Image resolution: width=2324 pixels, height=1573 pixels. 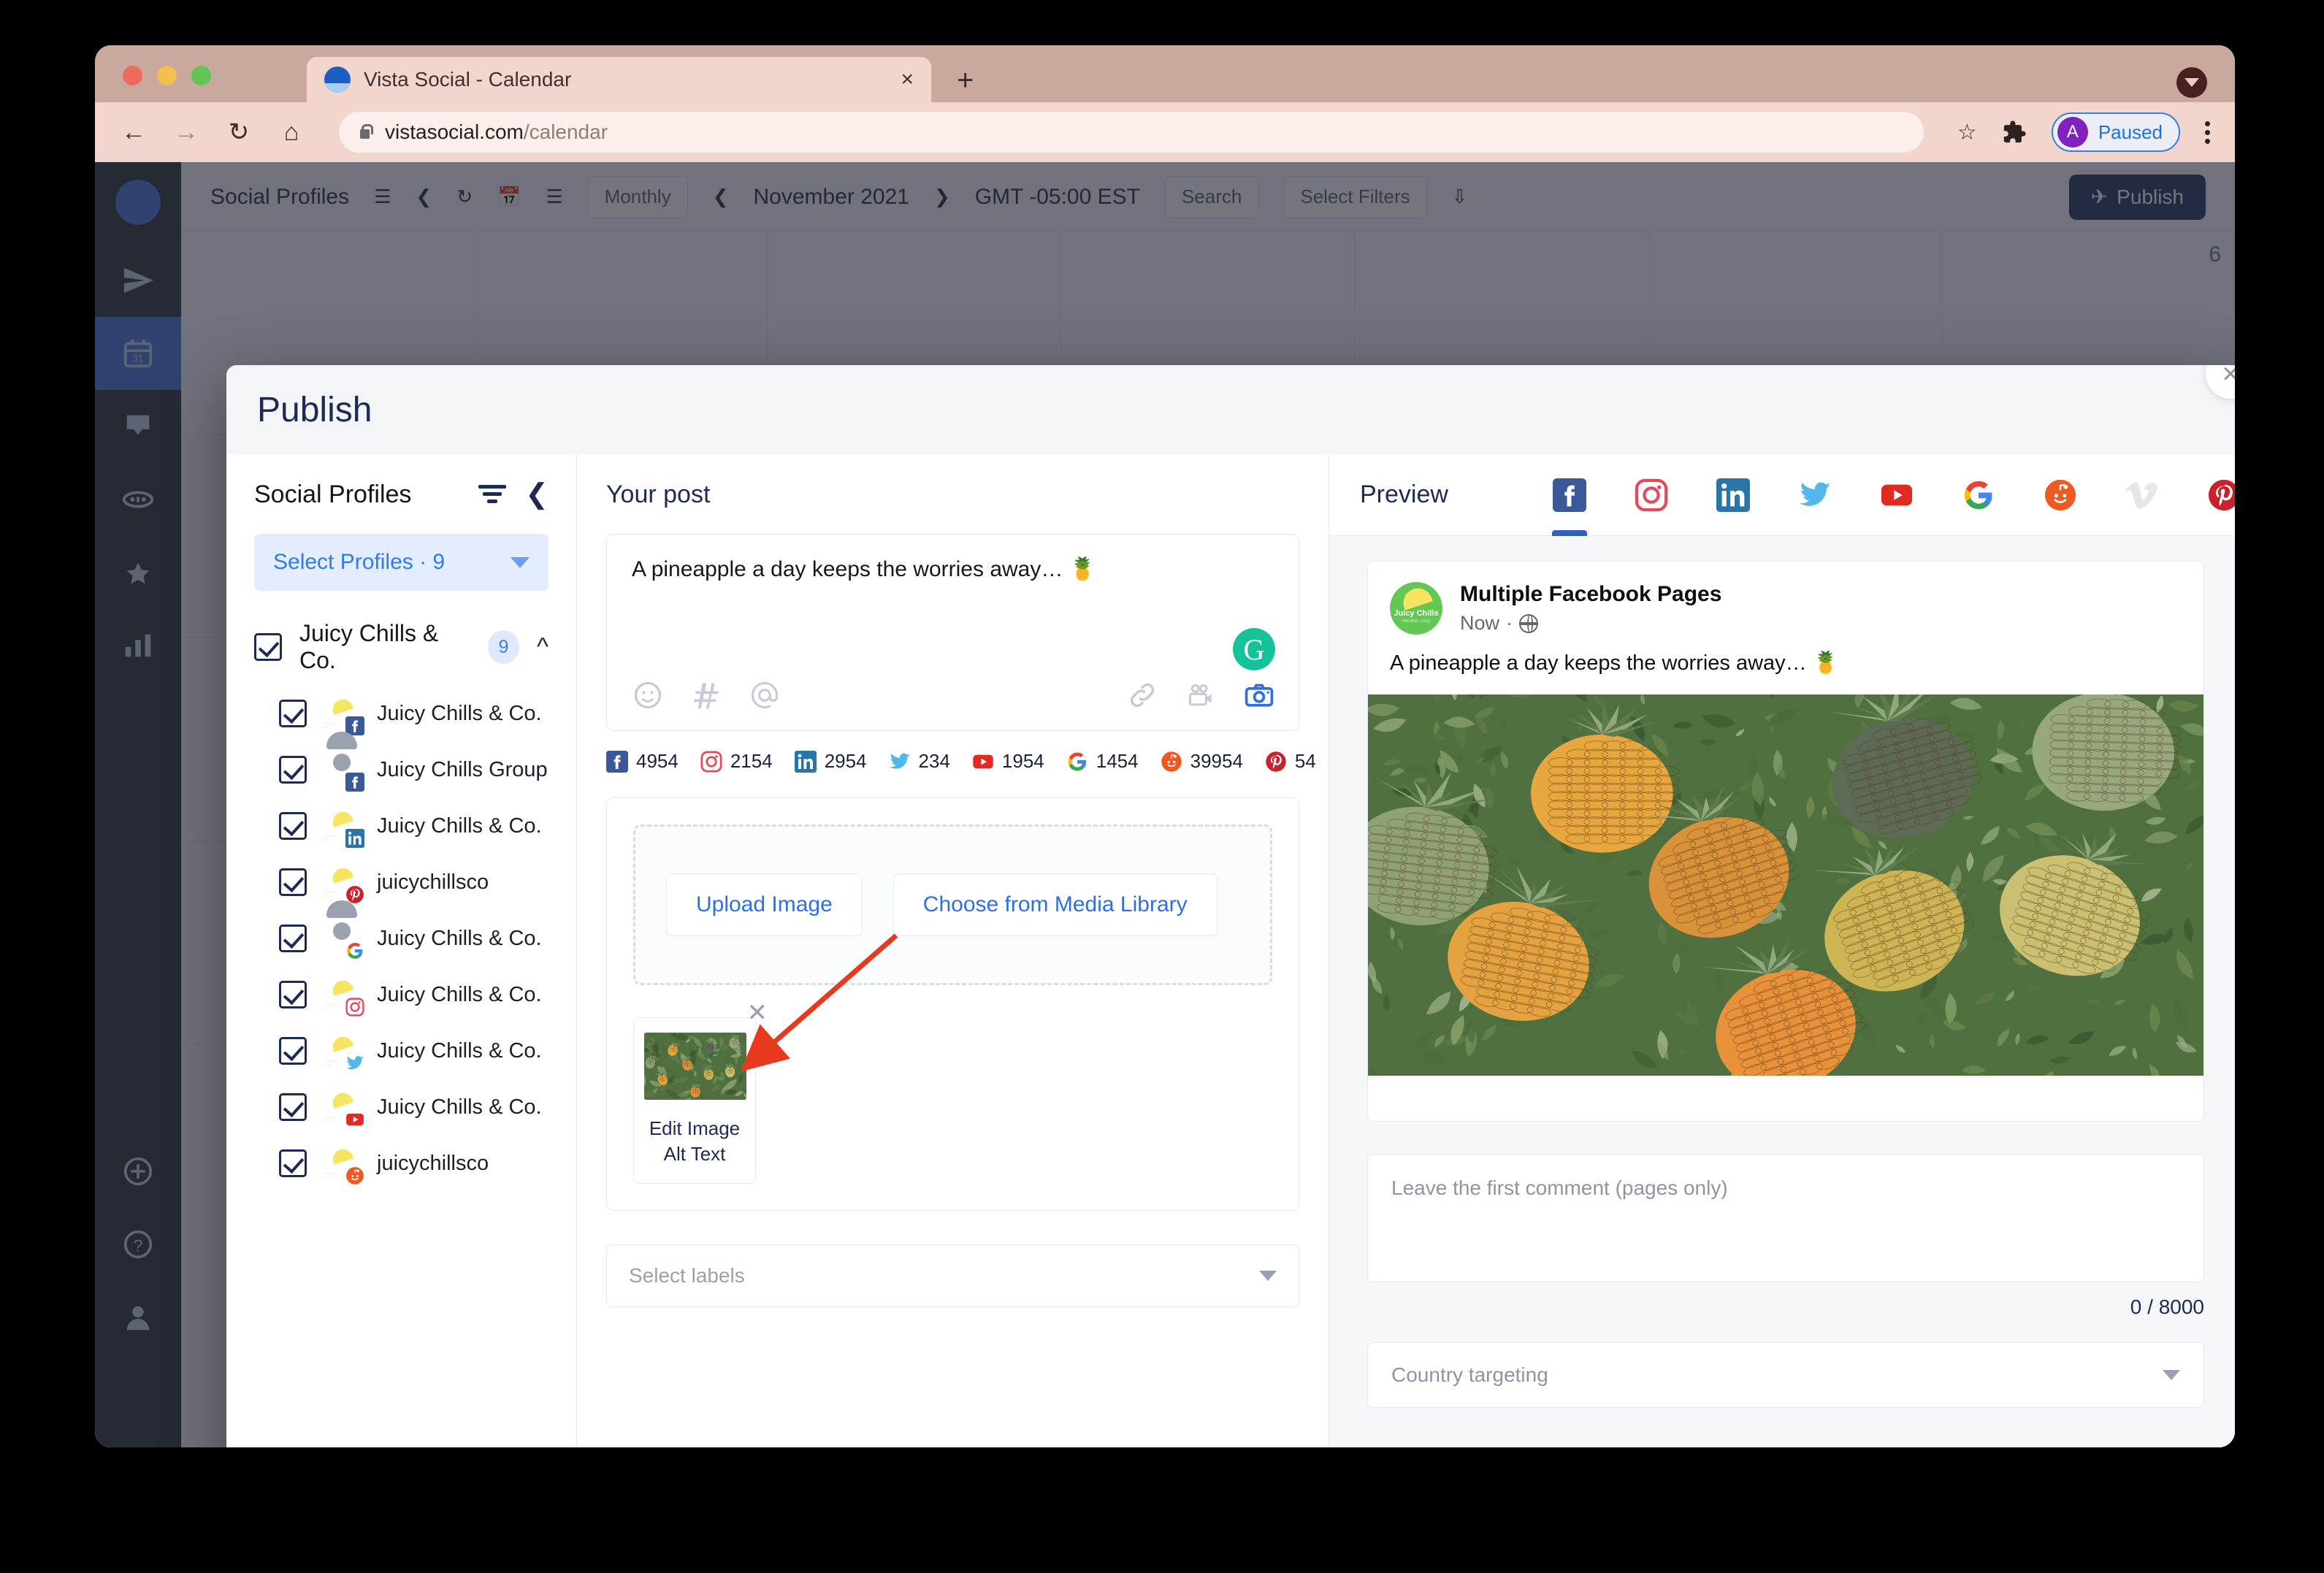 I want to click on edit-alt-text-link: Edit Image Alt Text, so click(x=694, y=1141).